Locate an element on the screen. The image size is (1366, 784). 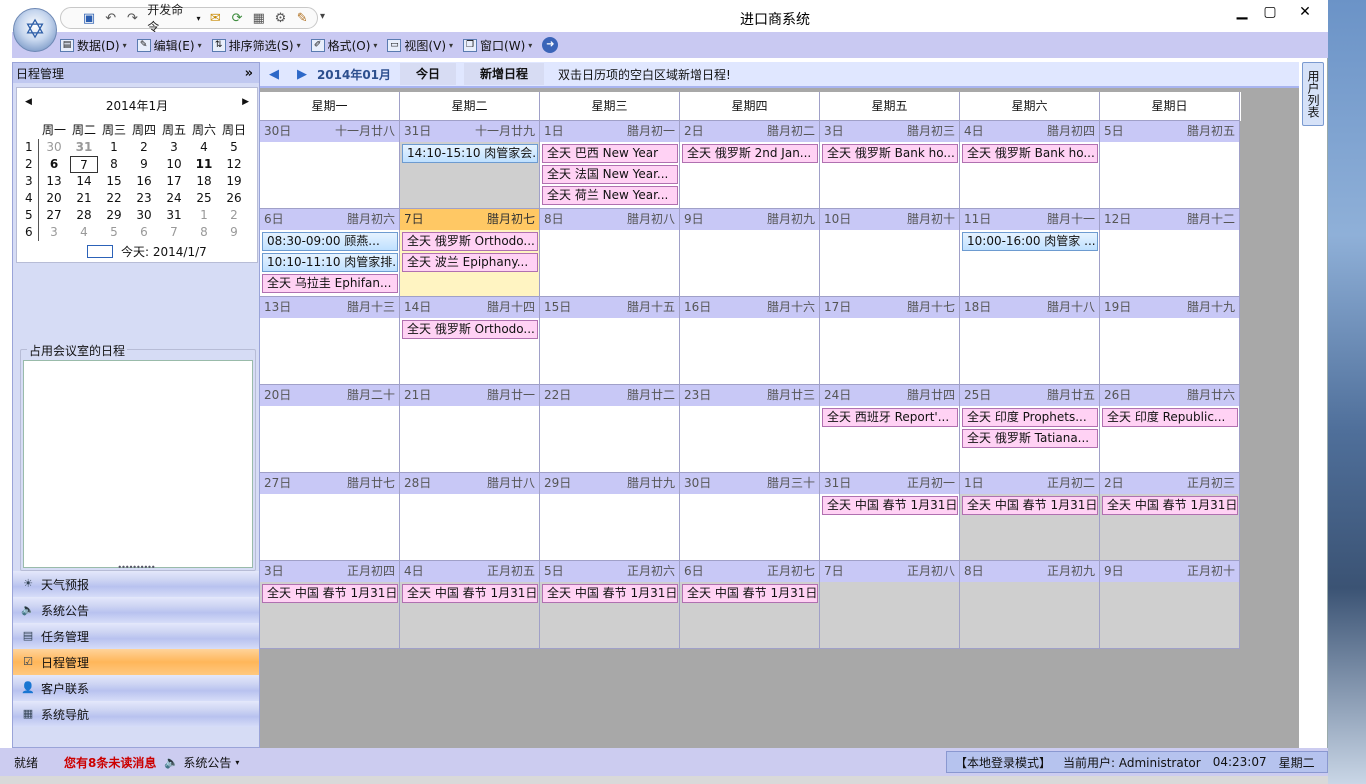
next-month-icon: ▶ is located at coordinates (245, 102).